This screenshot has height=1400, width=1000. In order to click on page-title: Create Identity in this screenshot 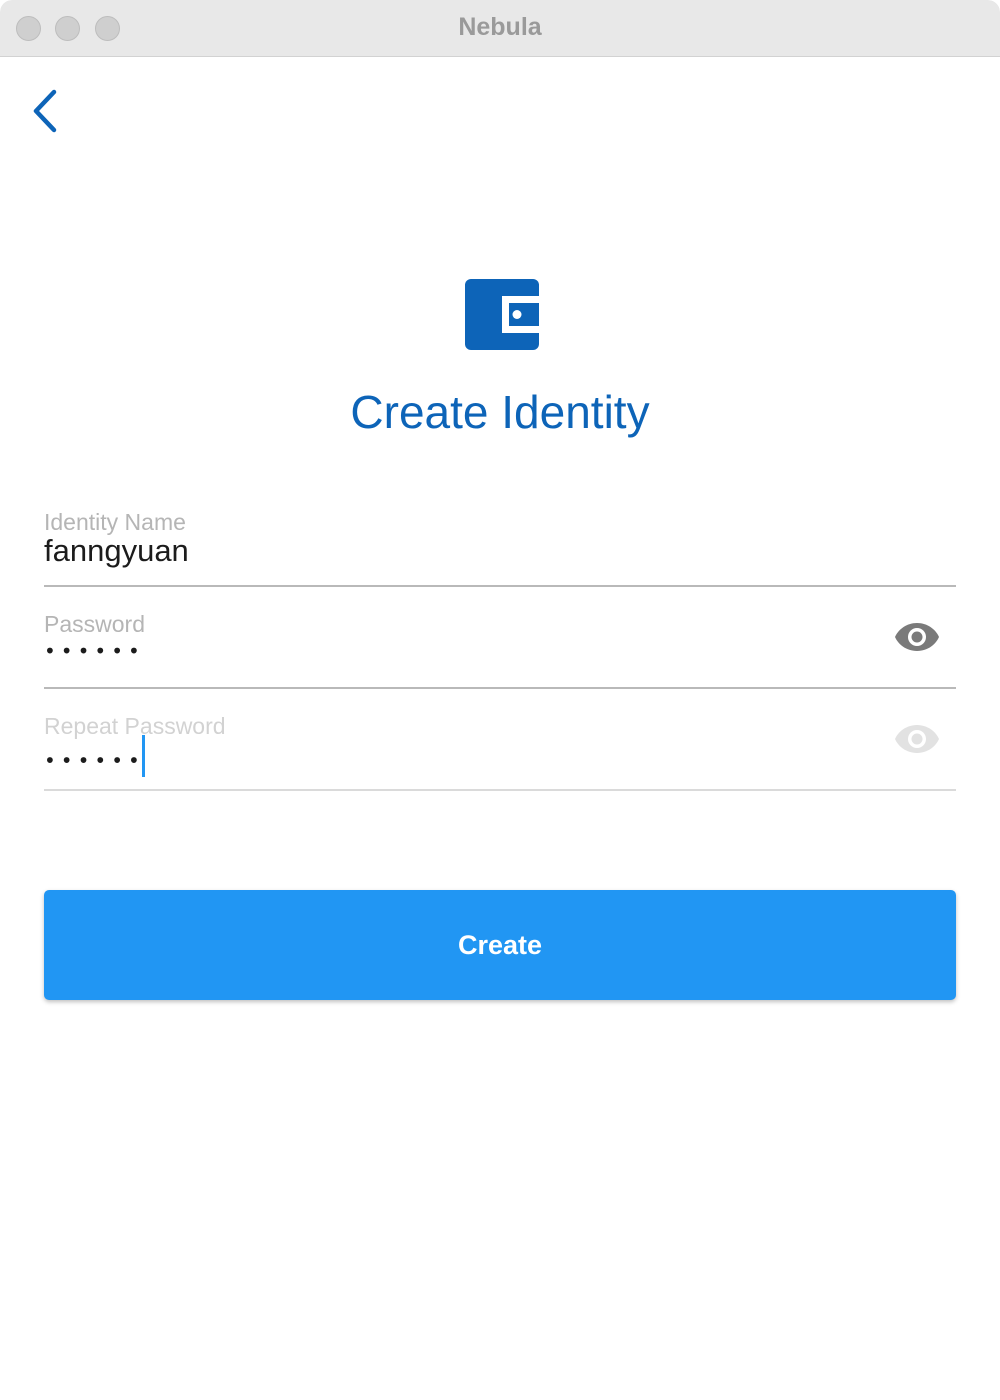, I will do `click(500, 412)`.